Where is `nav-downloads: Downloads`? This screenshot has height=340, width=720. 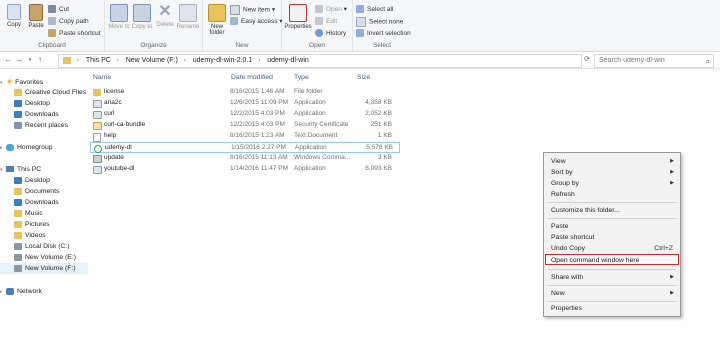
nav-downloads: Downloads is located at coordinates (51, 202).